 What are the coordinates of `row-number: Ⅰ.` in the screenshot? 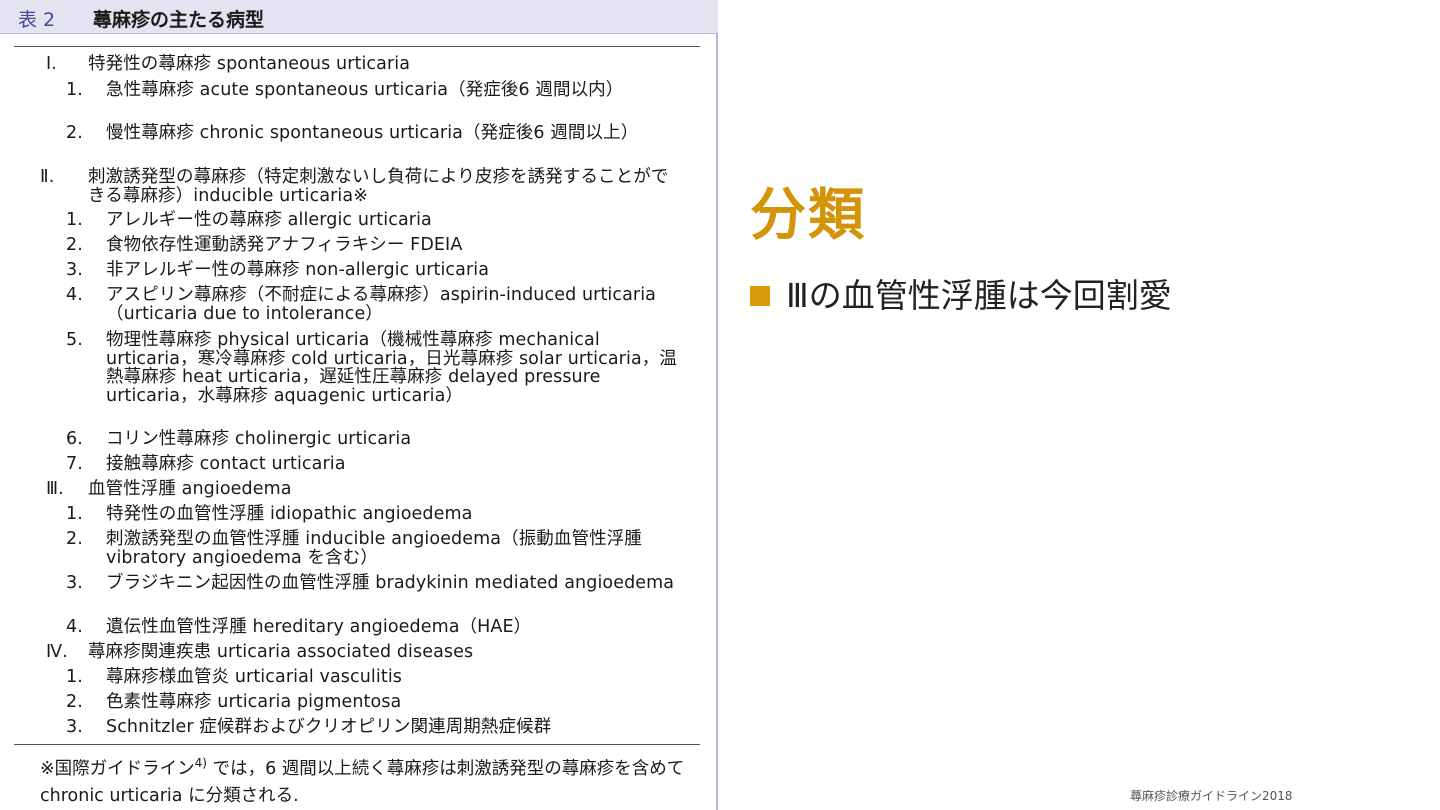 It's located at (51, 64).